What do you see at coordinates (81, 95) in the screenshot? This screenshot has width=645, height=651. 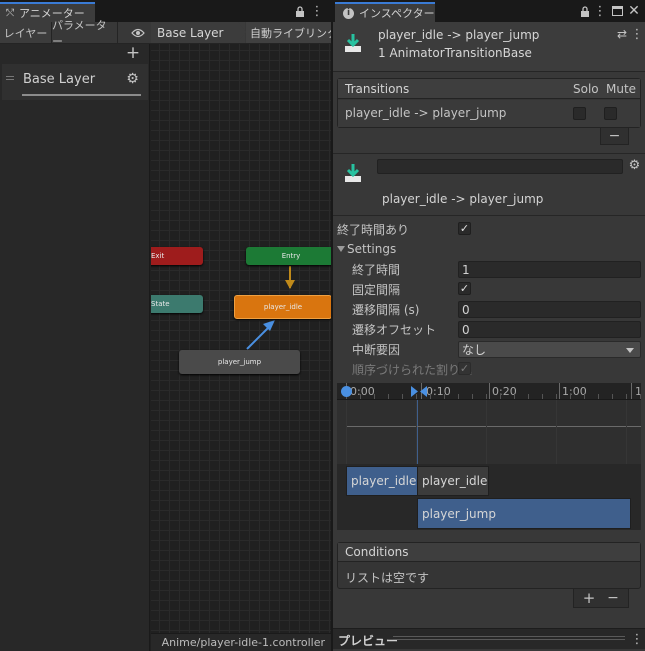 I see `layer-weight-bar` at bounding box center [81, 95].